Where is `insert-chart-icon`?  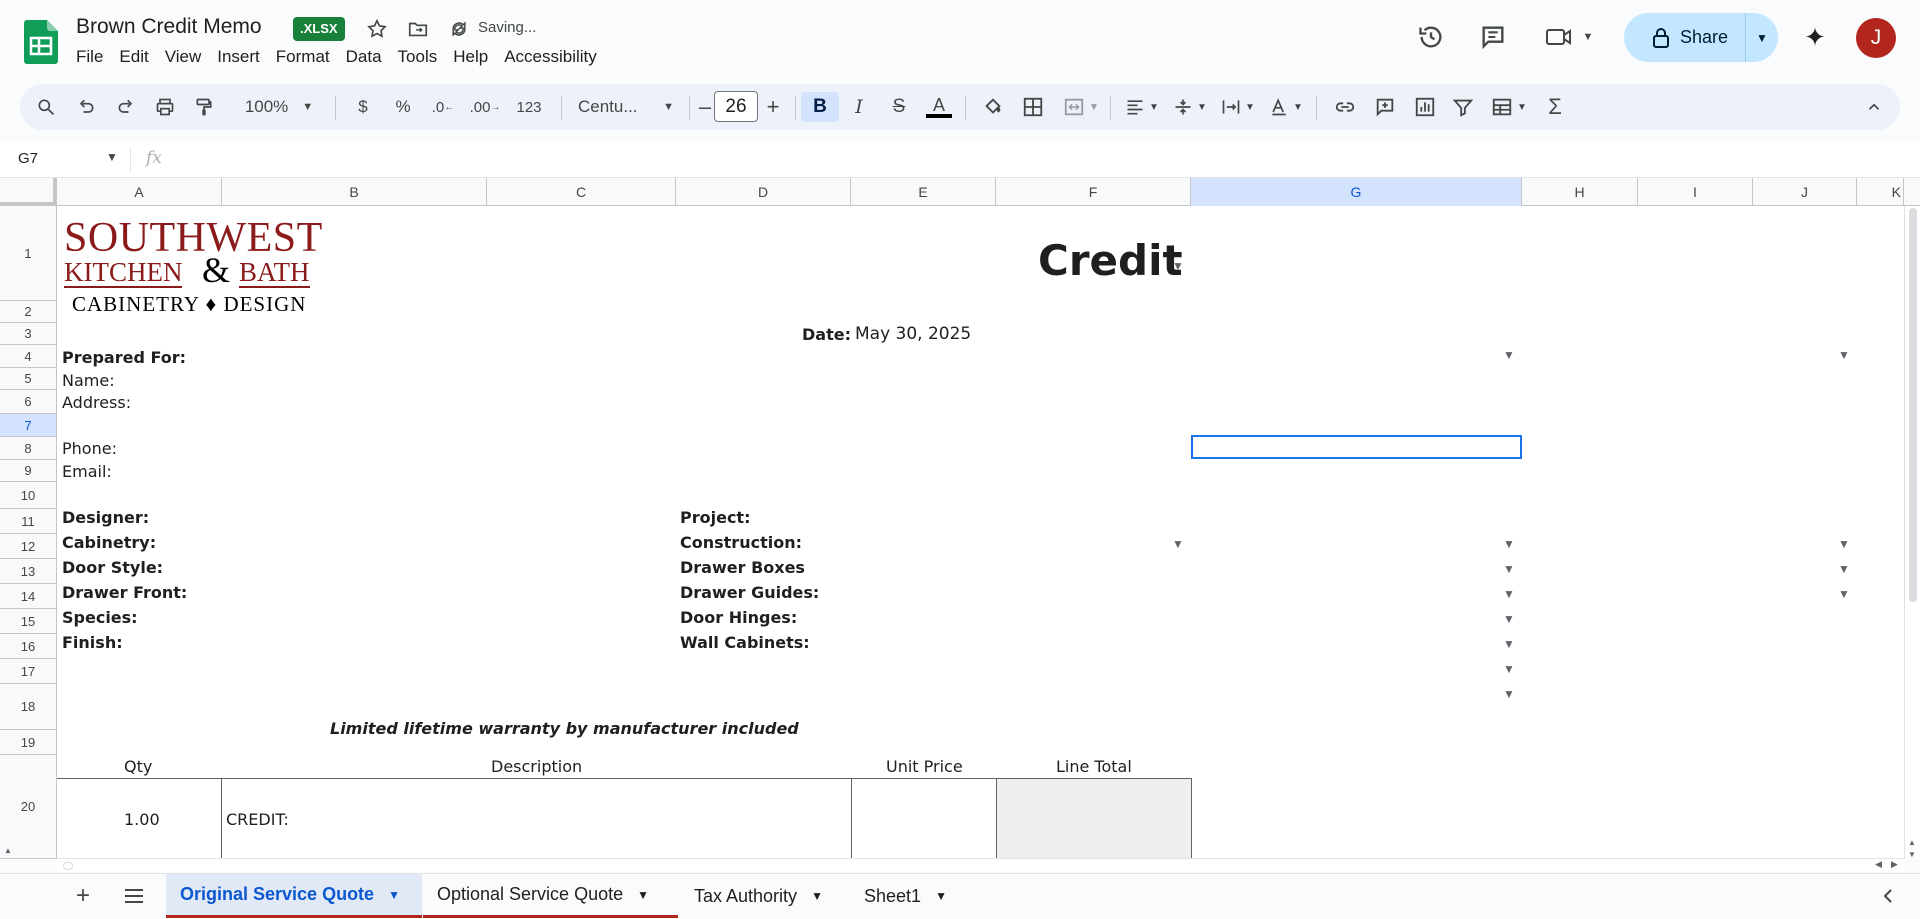
insert-chart-icon is located at coordinates (1425, 107).